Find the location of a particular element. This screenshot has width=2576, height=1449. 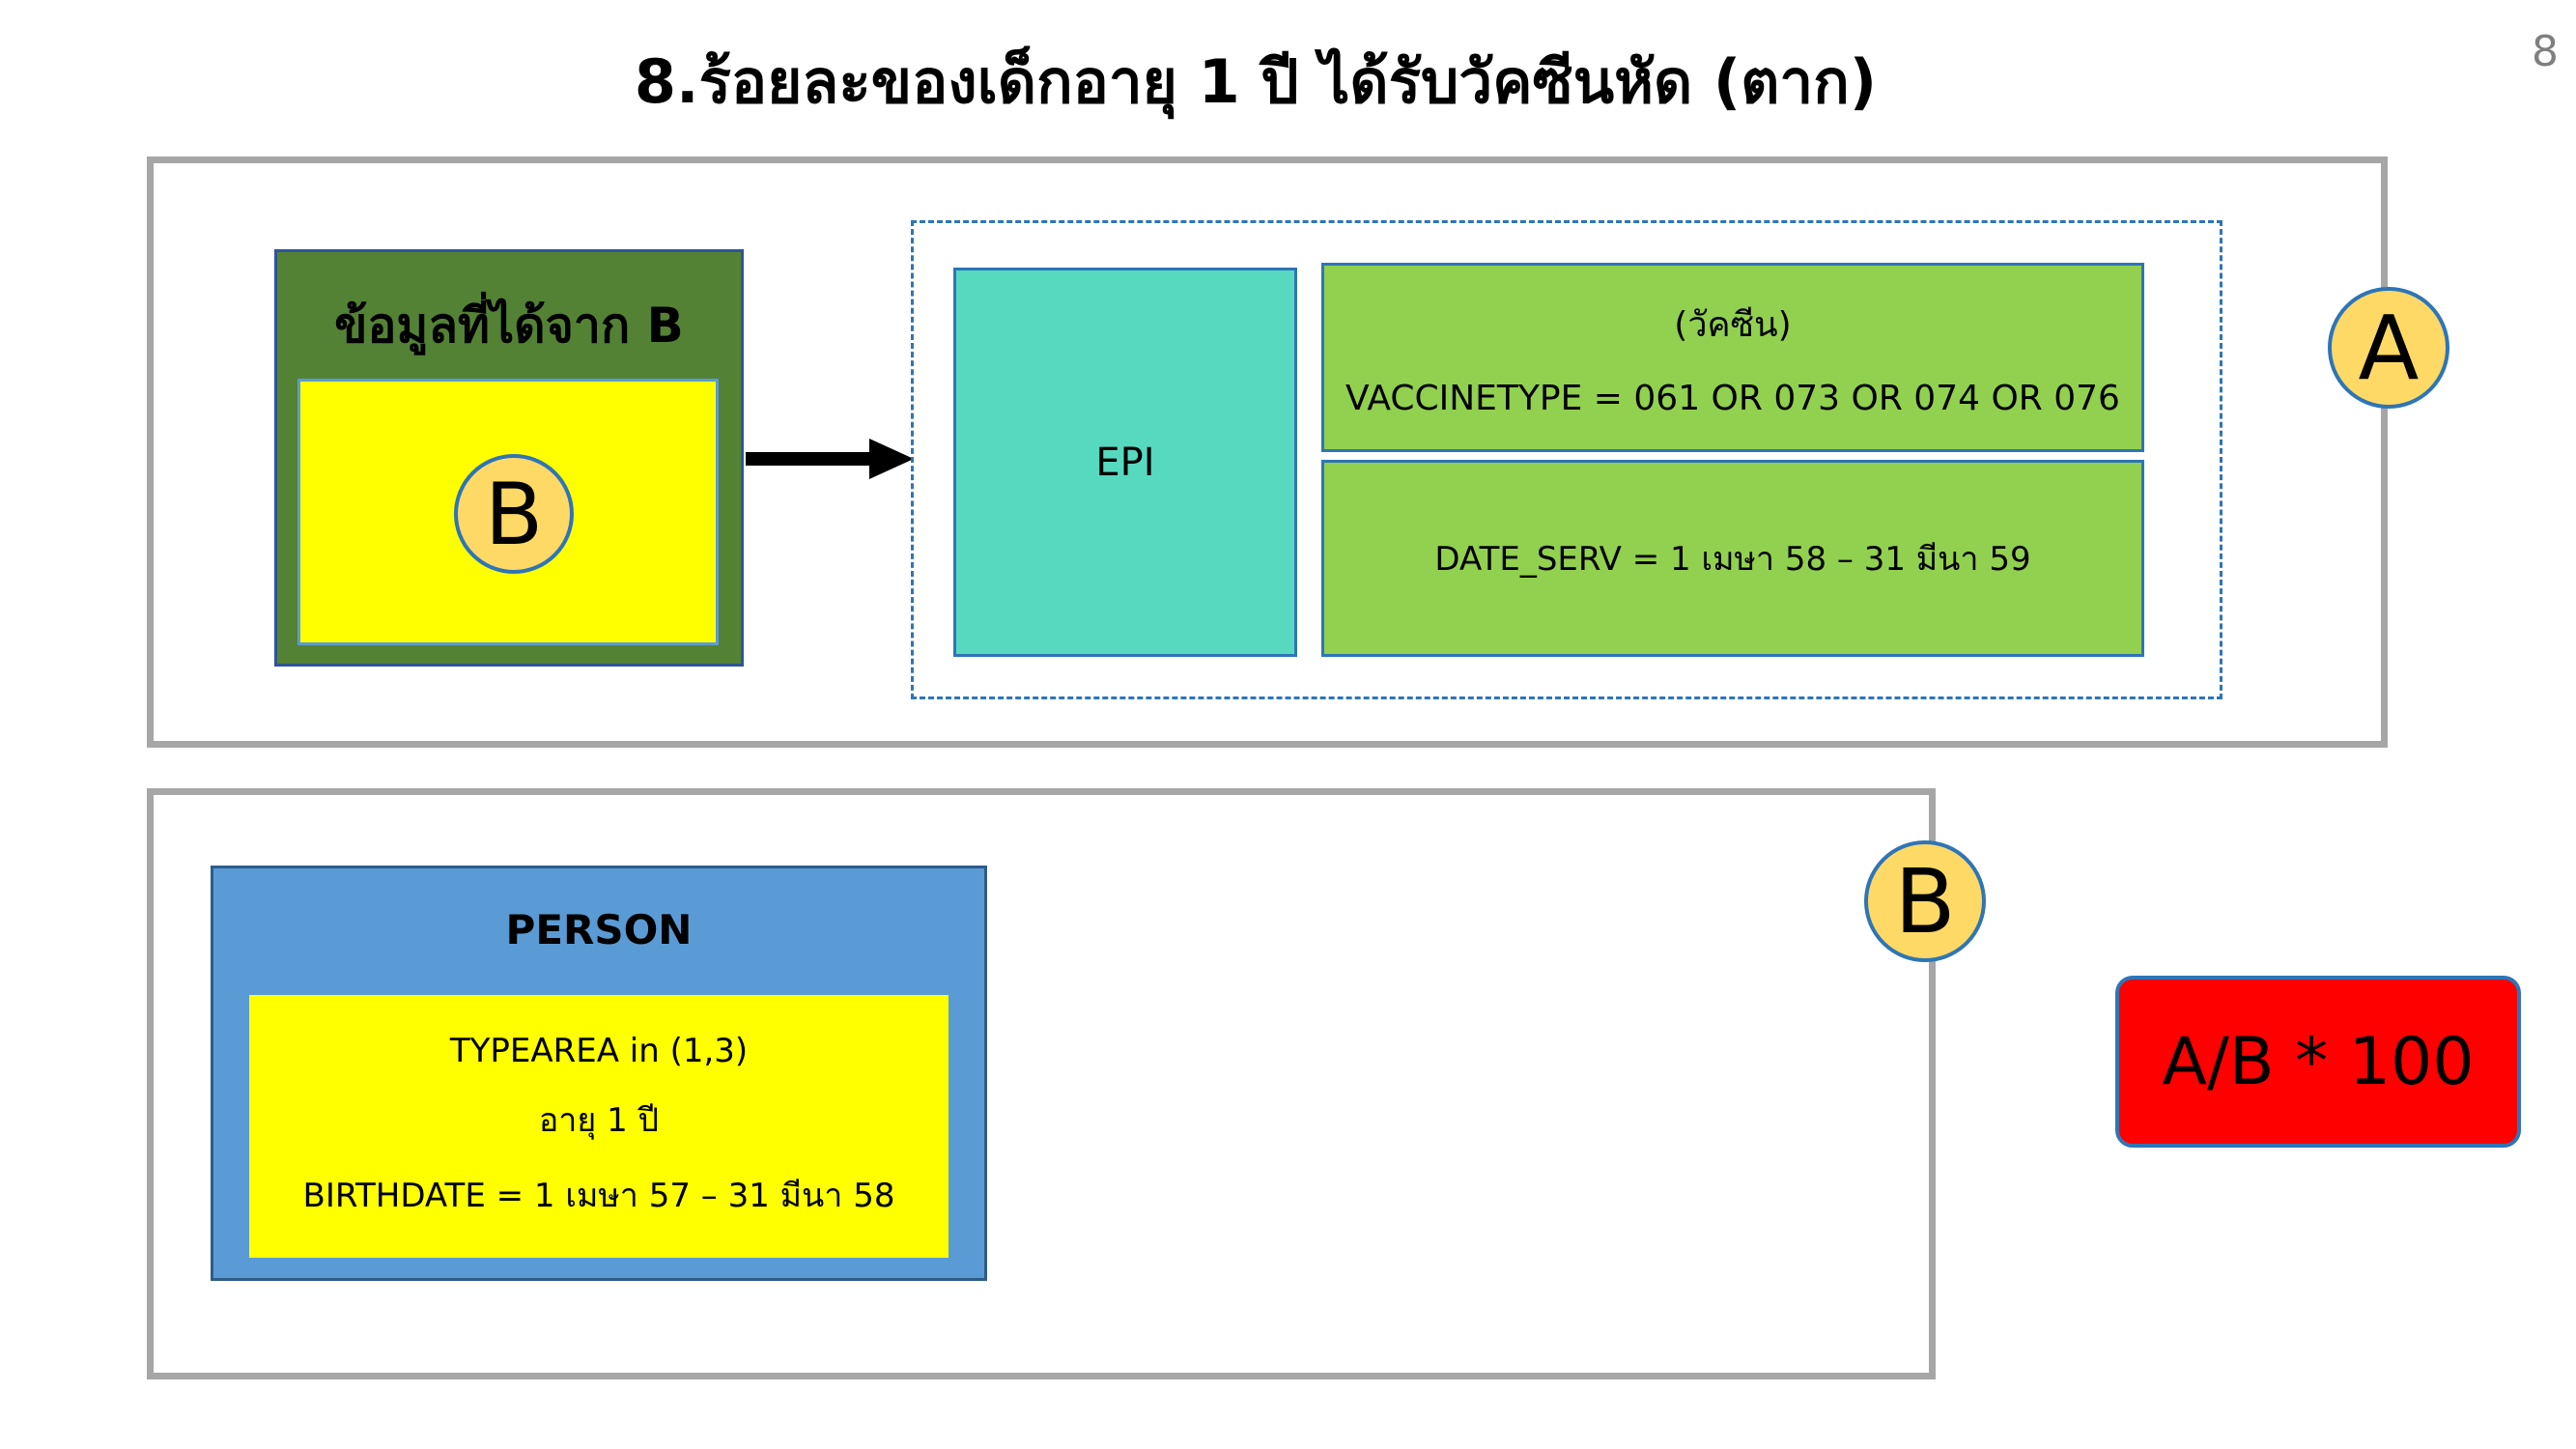

formula-box: A/B * 100 is located at coordinates (2318, 1062).